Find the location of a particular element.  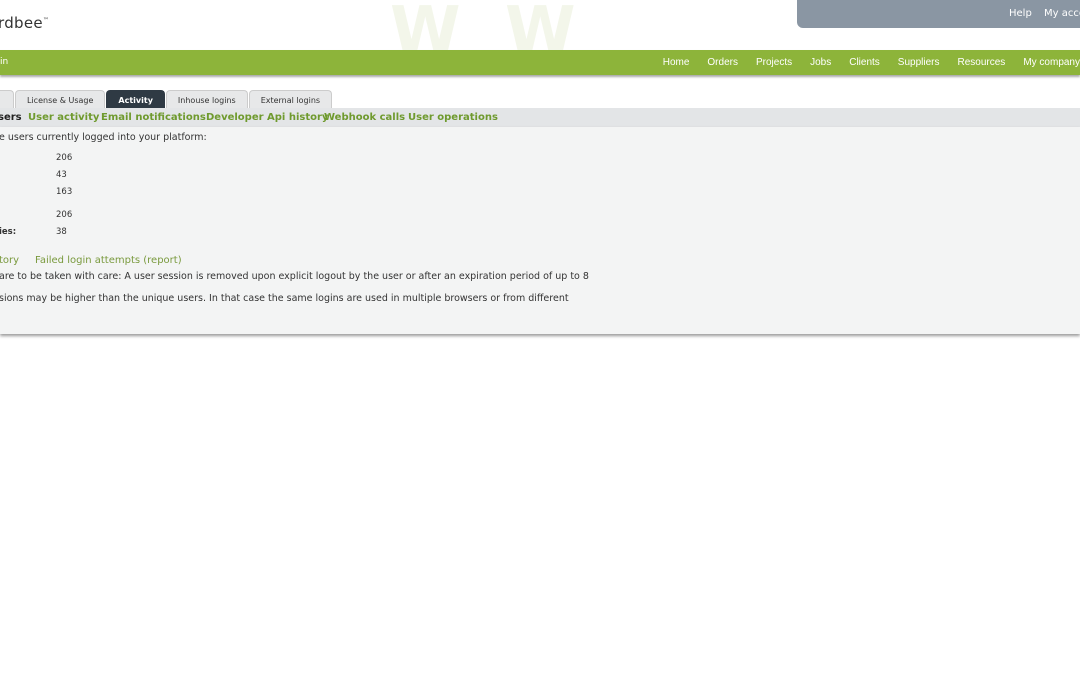

account-panel: Help My acco is located at coordinates (938, 14).